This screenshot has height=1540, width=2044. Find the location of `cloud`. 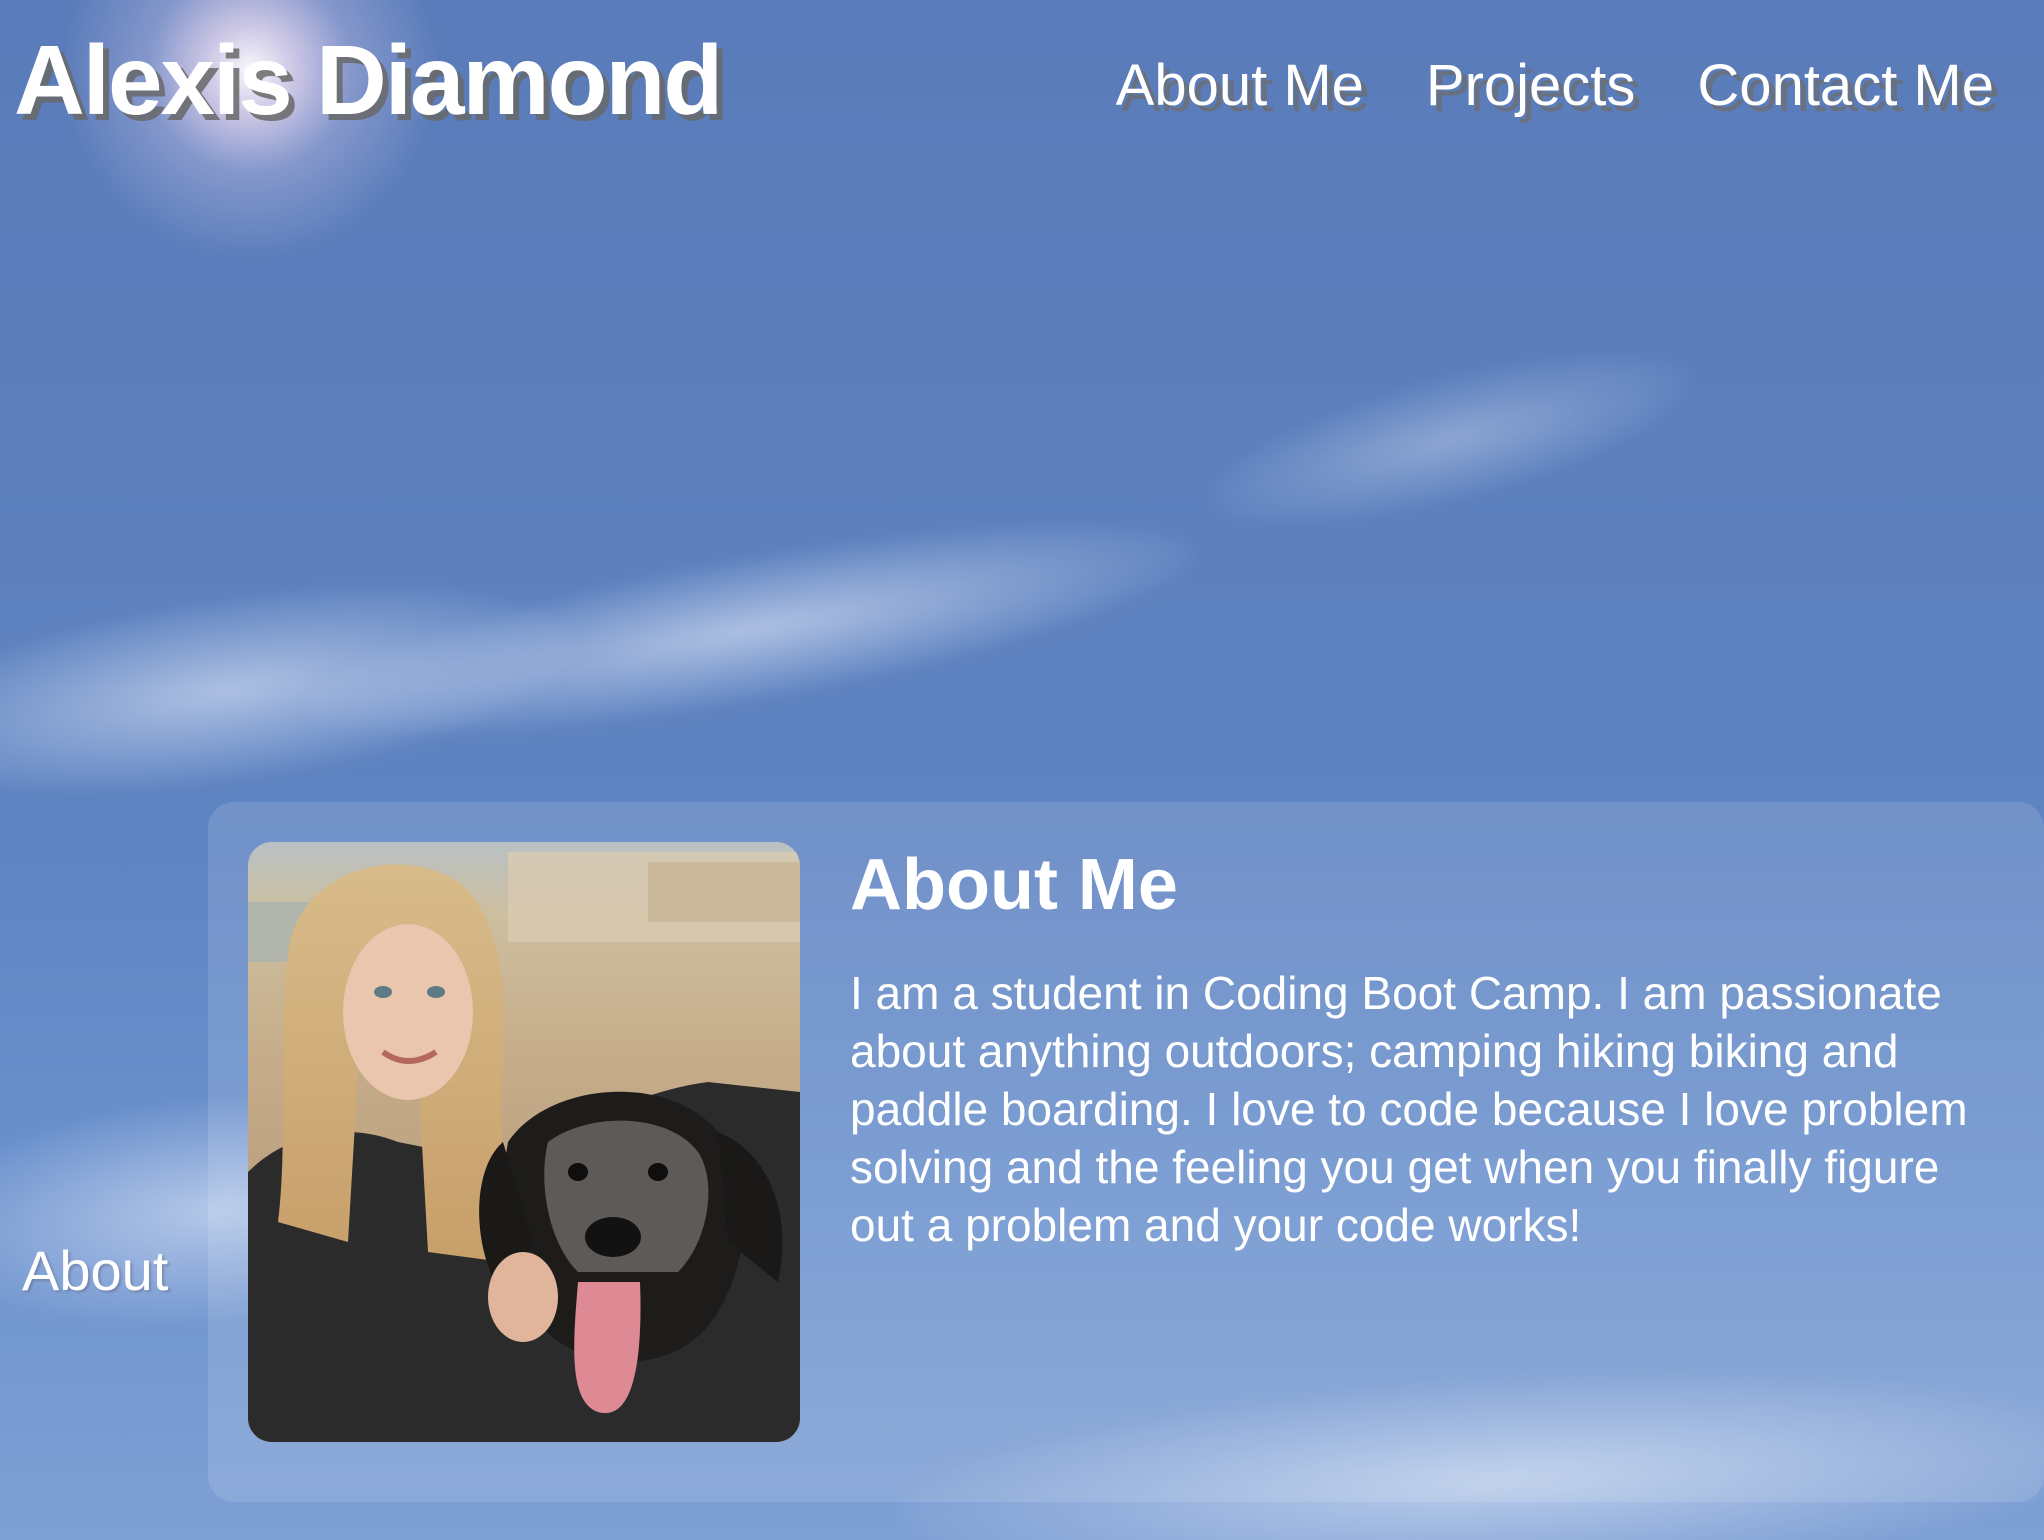

cloud is located at coordinates (1450, 440).